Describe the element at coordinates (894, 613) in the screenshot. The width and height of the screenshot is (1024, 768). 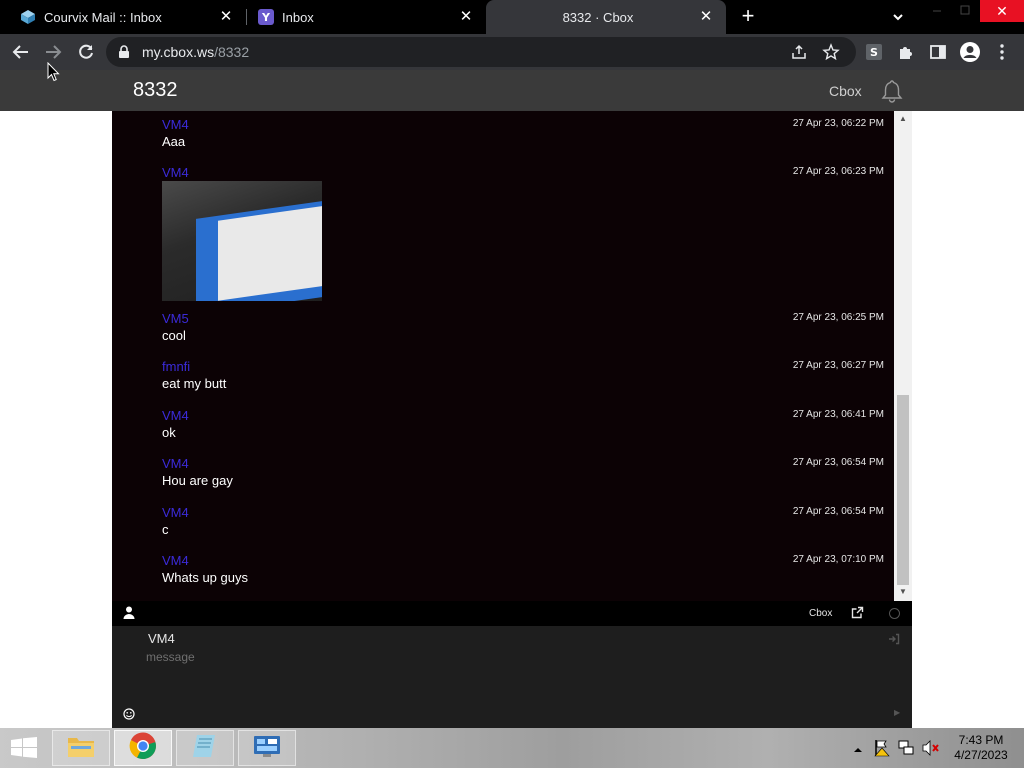
I see `status-circle-icon` at that location.